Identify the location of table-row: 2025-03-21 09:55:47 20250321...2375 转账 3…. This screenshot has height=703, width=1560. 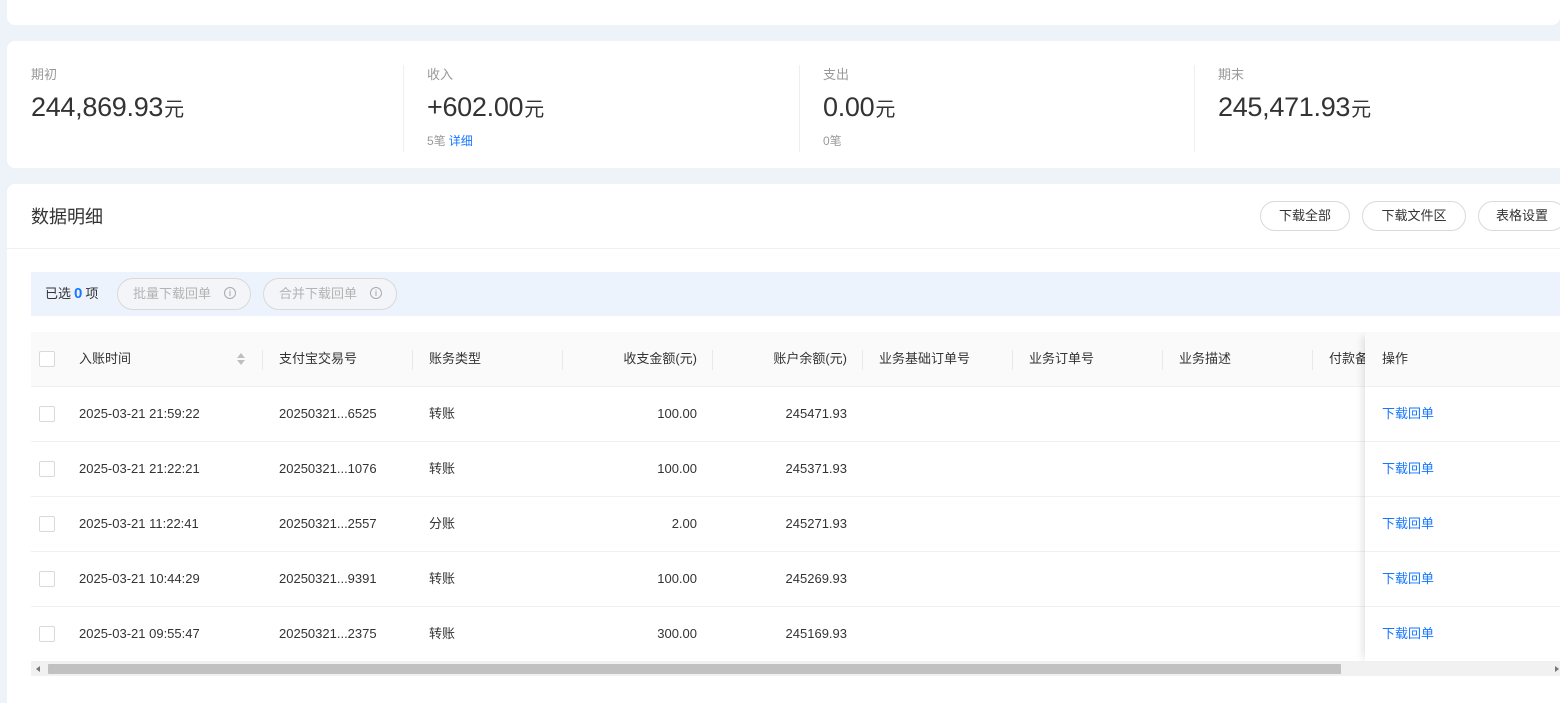
(795, 634).